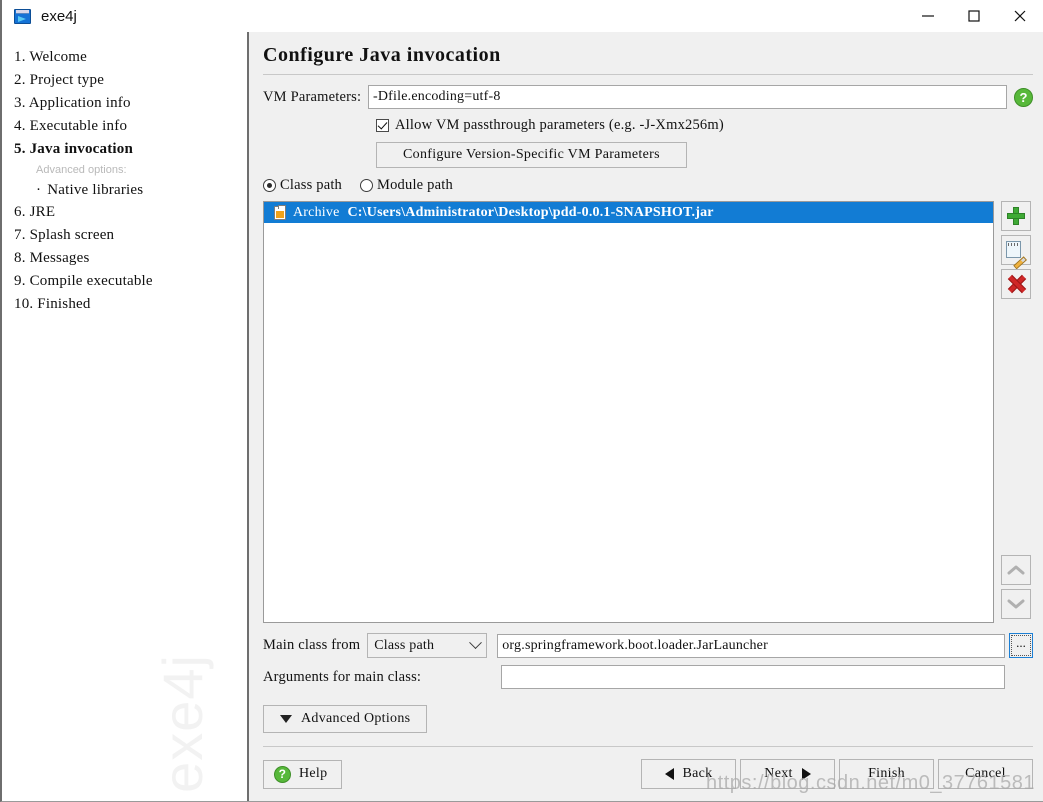 This screenshot has width=1043, height=802. Describe the element at coordinates (22, 16) in the screenshot. I see `exe4j-app-icon` at that location.